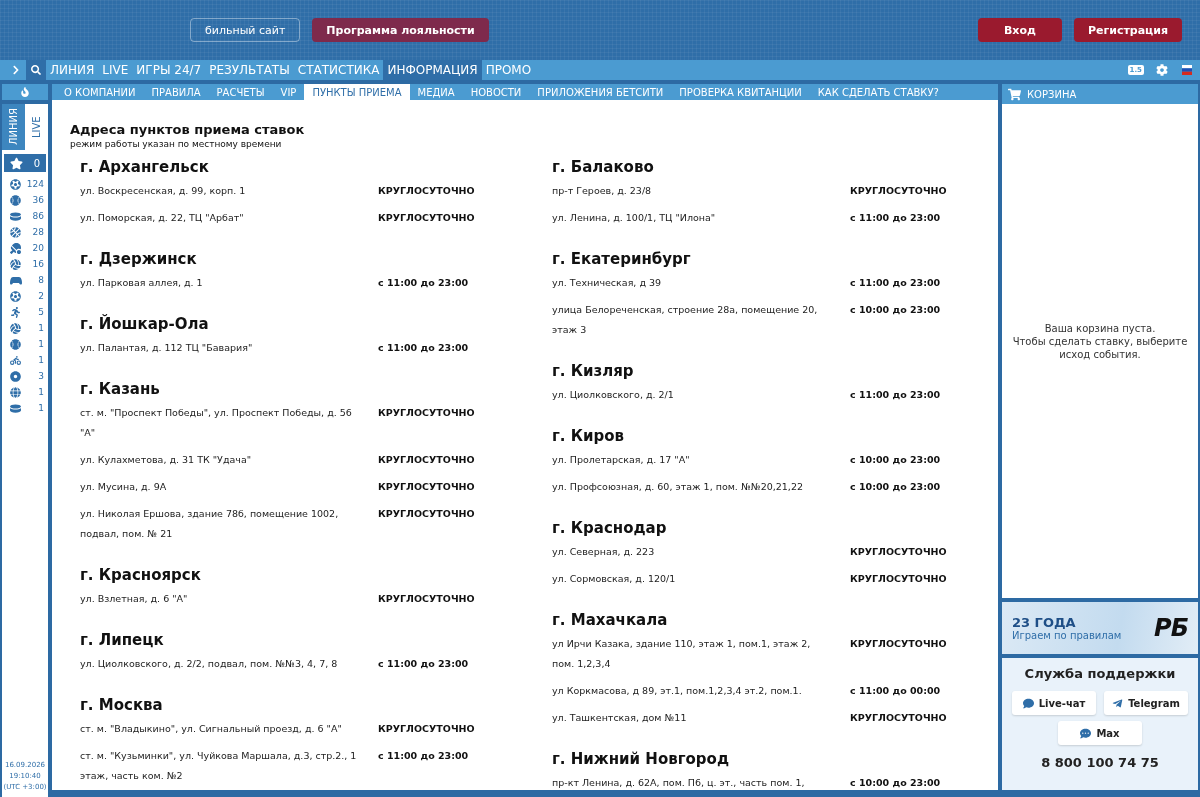 The image size is (1200, 797). I want to click on sport-item: 2, so click(25, 296).